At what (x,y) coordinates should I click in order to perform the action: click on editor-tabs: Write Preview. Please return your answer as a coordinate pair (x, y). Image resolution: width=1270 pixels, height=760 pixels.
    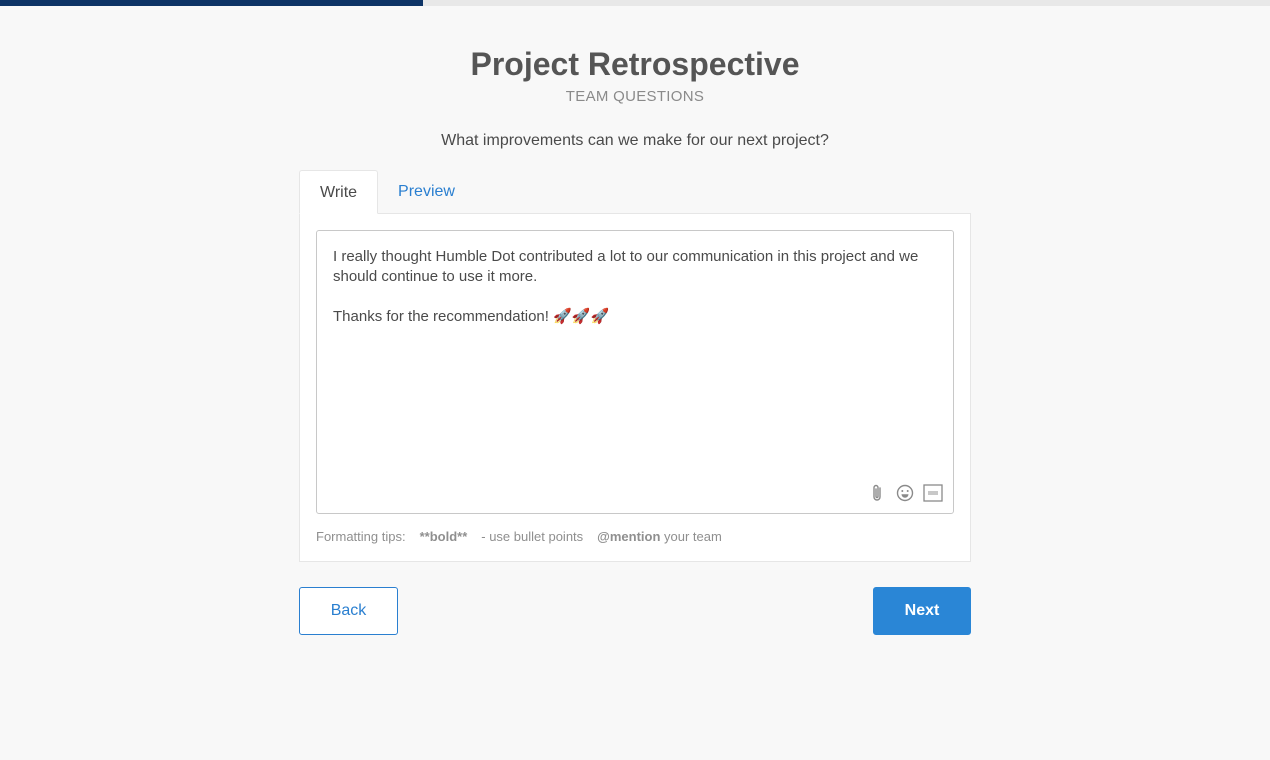
    Looking at the image, I should click on (387, 192).